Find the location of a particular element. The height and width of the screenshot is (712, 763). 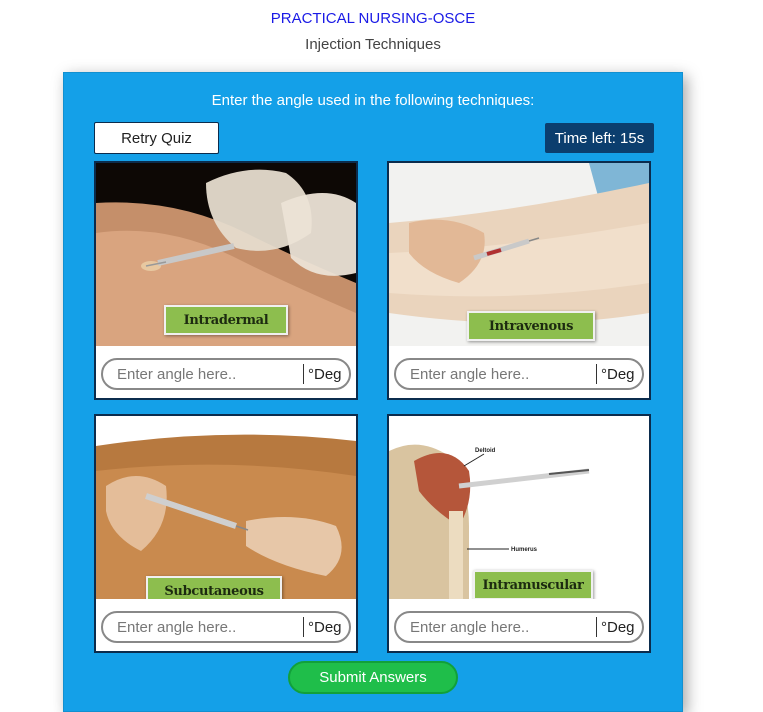

submit-answers-button: Submit Answers is located at coordinates (373, 677).